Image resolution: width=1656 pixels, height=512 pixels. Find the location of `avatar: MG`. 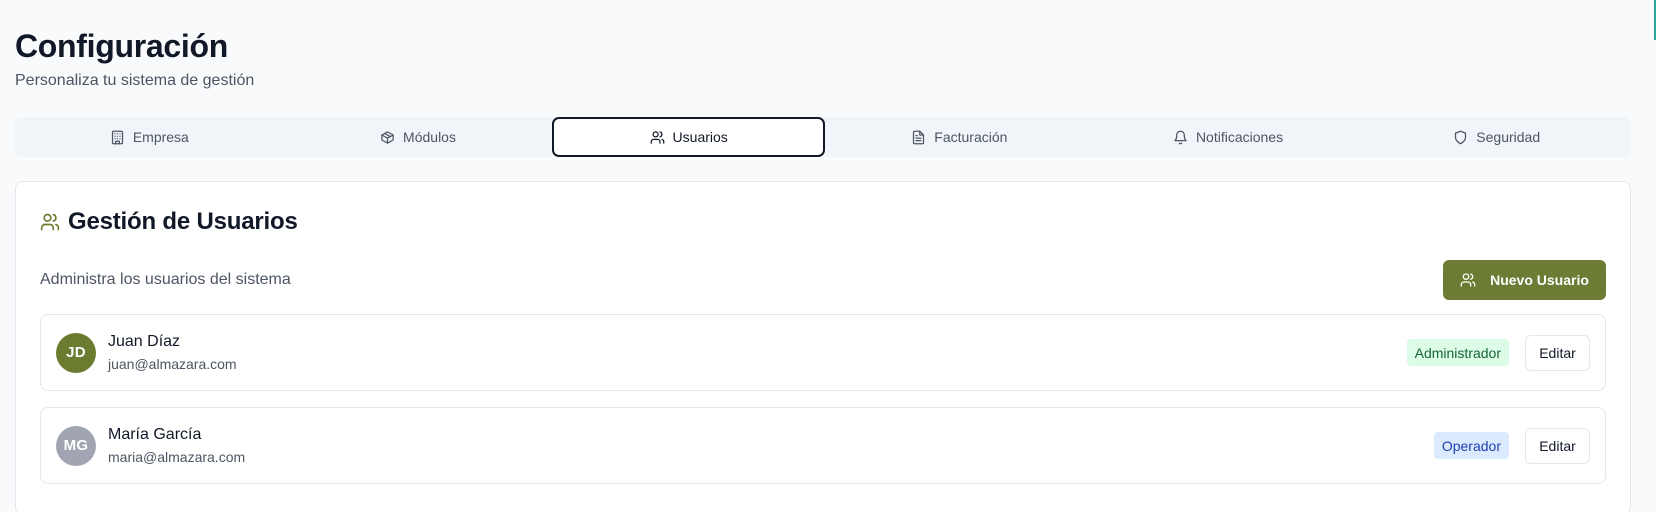

avatar: MG is located at coordinates (76, 445).